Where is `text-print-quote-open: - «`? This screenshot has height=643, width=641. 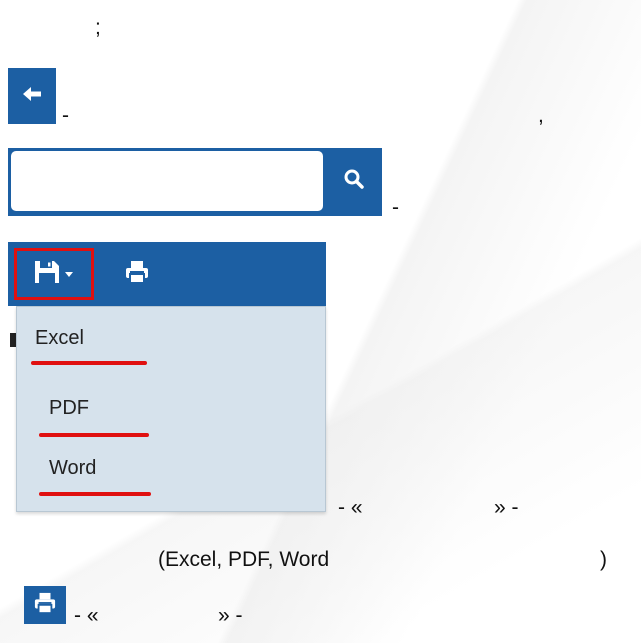 text-print-quote-open: - « is located at coordinates (86, 615).